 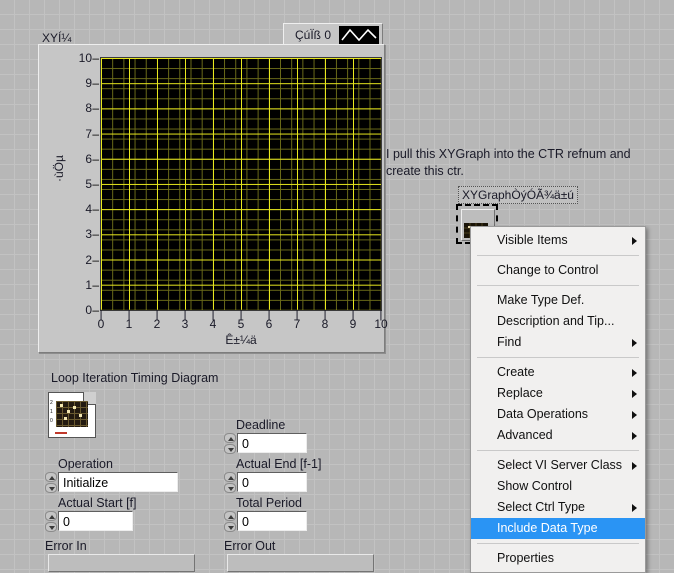 I want to click on x-tick: | 3, so click(x=185, y=319).